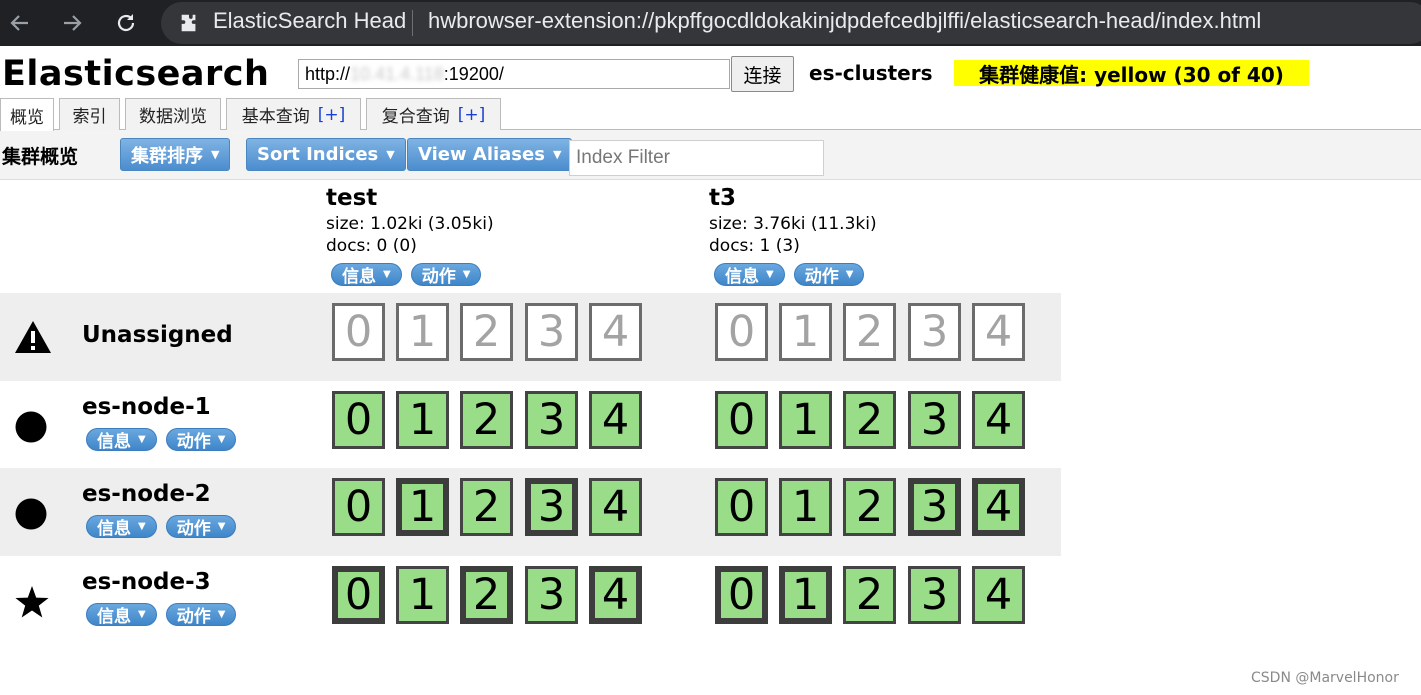 The image size is (1421, 695). What do you see at coordinates (146, 582) in the screenshot?
I see `node-name: es-node-3` at bounding box center [146, 582].